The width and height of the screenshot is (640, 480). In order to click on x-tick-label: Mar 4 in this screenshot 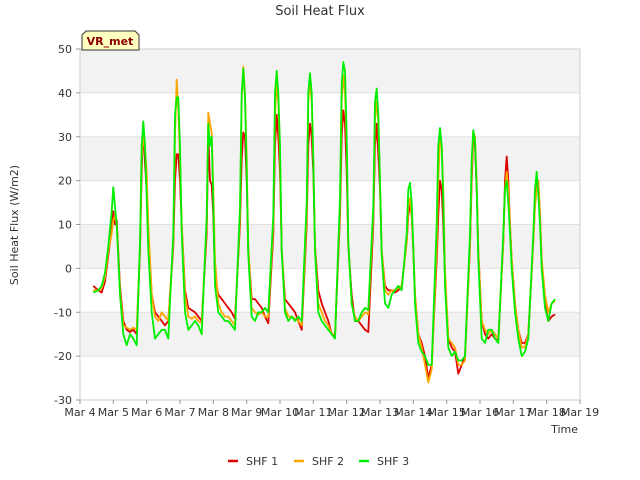, I will do `click(79, 412)`.